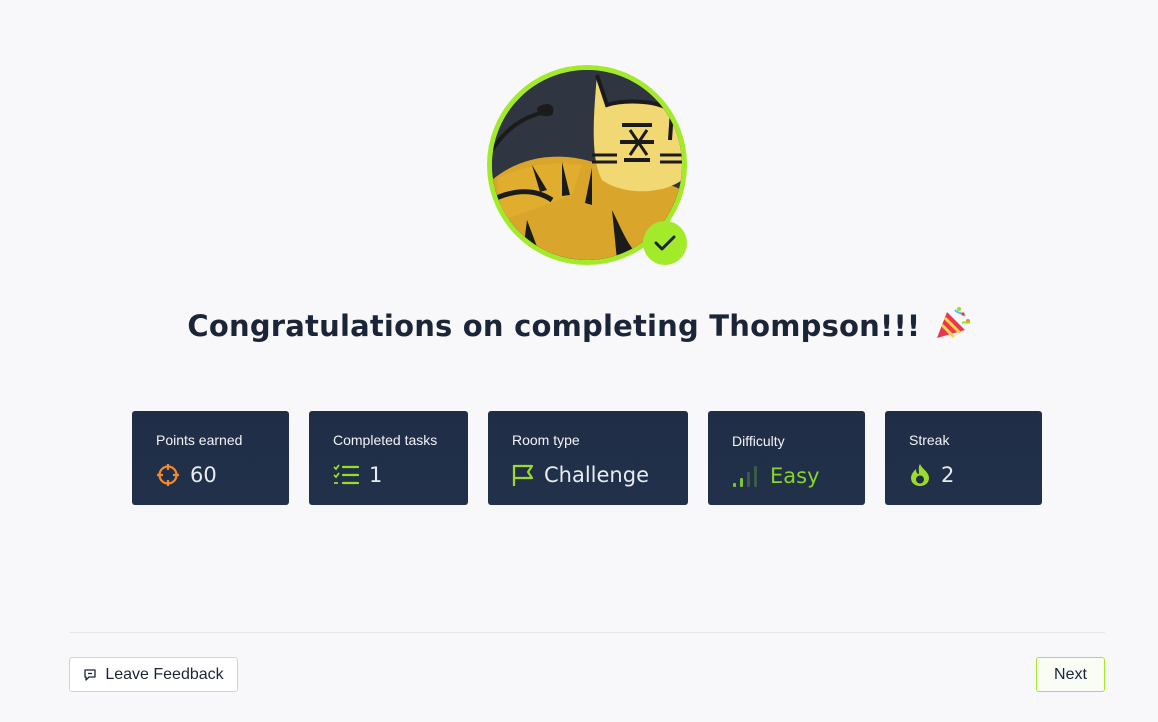 This screenshot has width=1158, height=722. What do you see at coordinates (953, 326) in the screenshot?
I see `party-popper-icon` at bounding box center [953, 326].